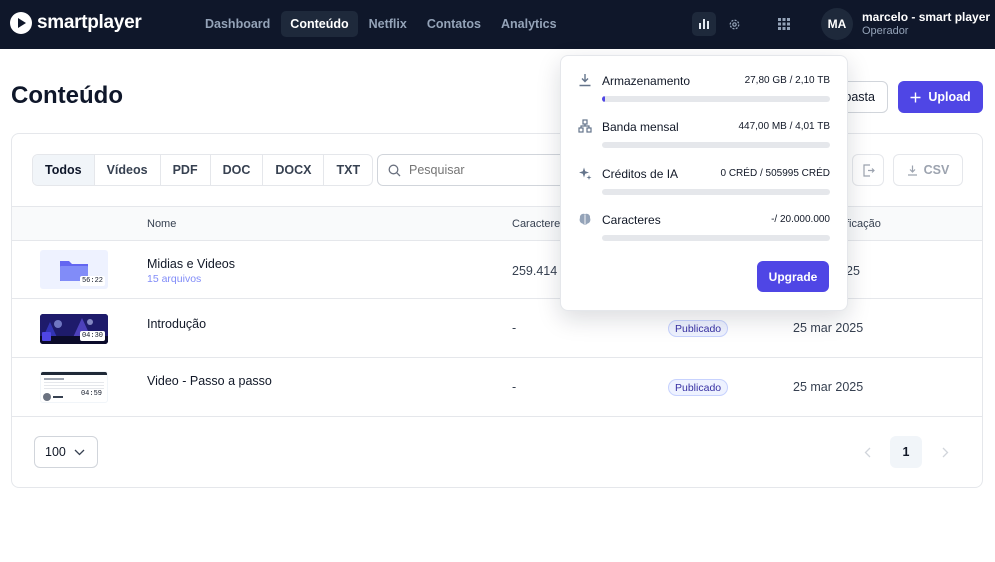 This screenshot has width=995, height=562. I want to click on next-page-button, so click(945, 452).